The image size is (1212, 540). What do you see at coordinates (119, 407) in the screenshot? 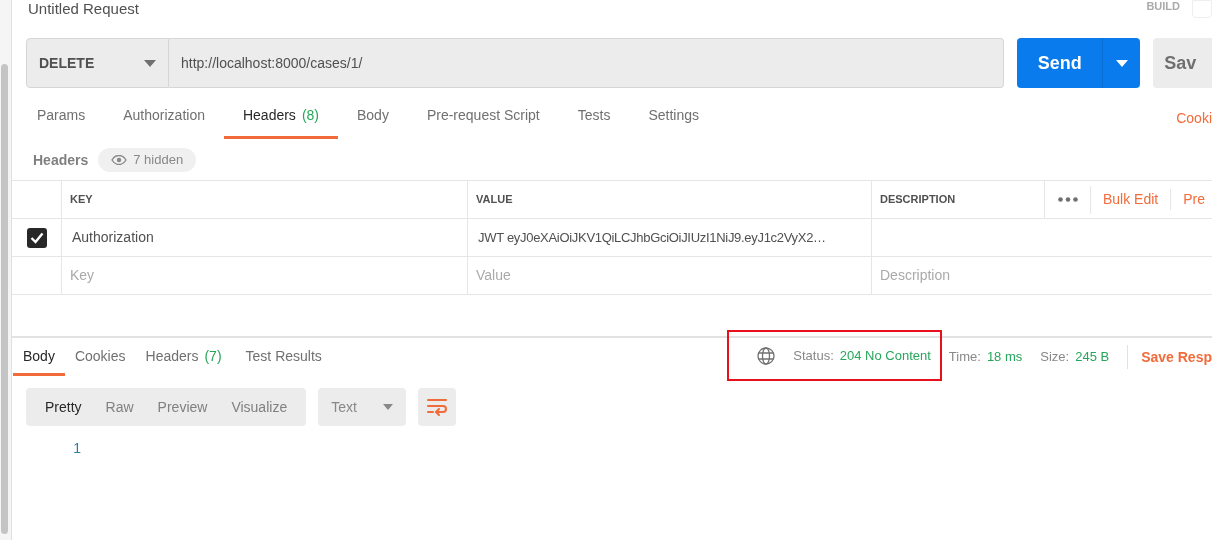
I see `view-mode-tab: Raw` at bounding box center [119, 407].